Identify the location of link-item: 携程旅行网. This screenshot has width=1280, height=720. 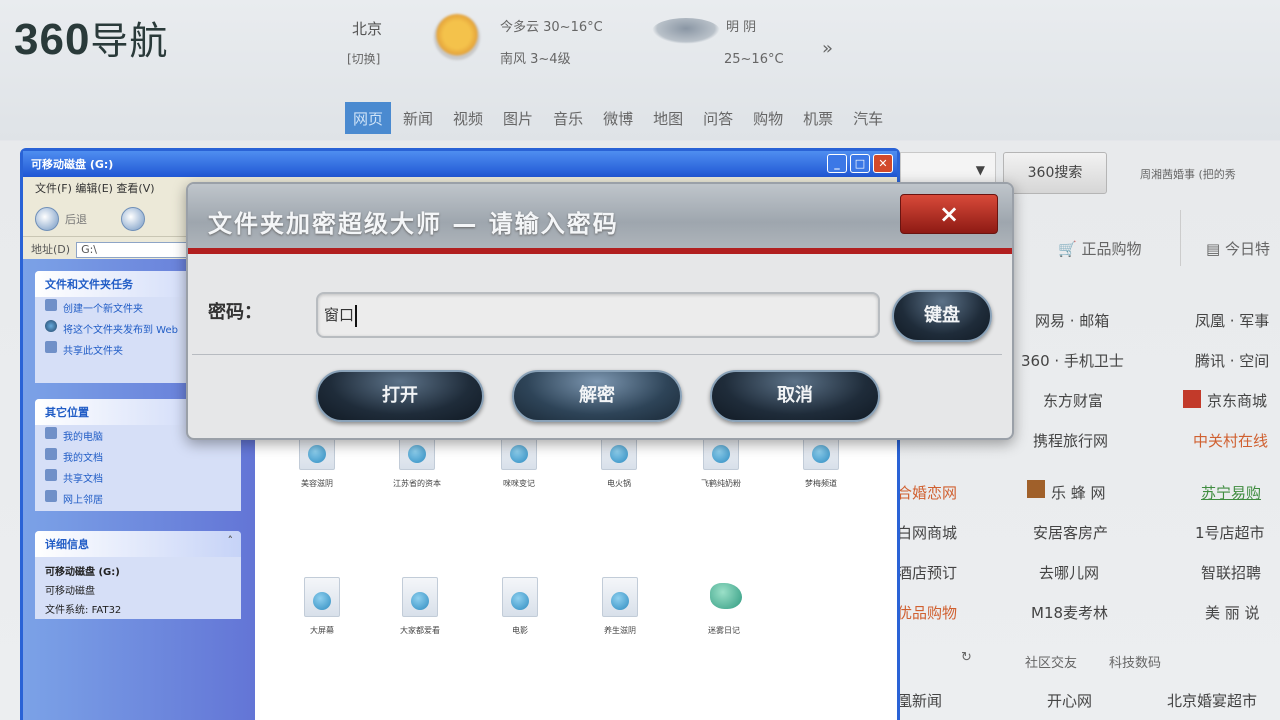
(1070, 440).